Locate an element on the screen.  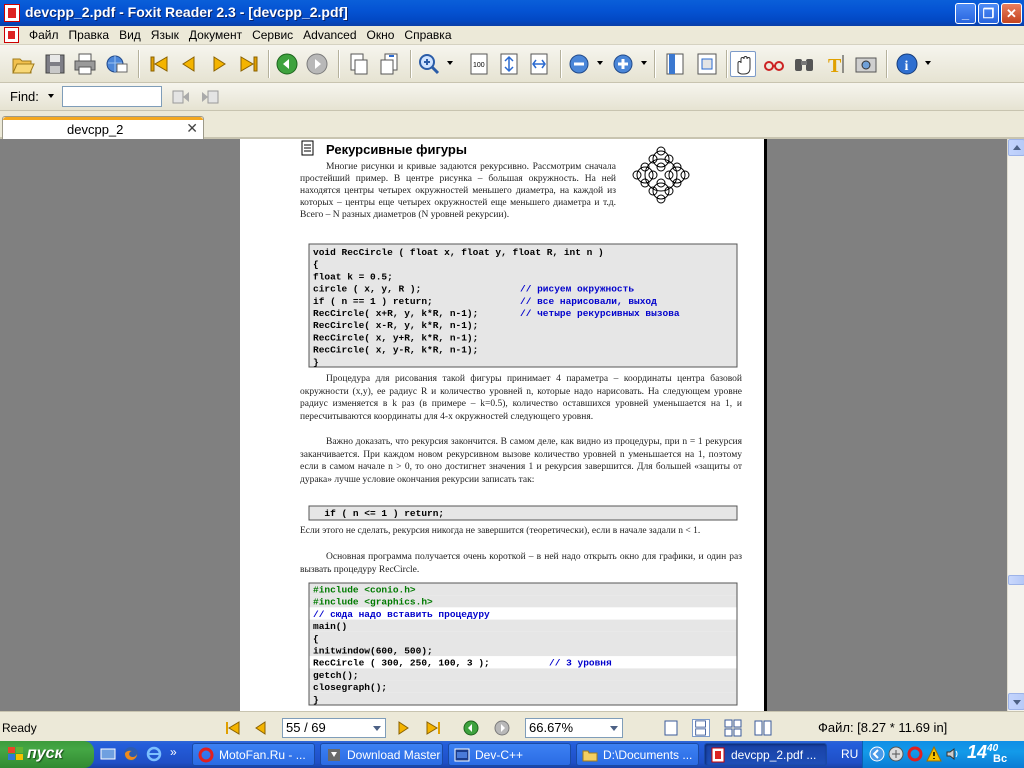
open-icon is located at coordinates (23, 64).